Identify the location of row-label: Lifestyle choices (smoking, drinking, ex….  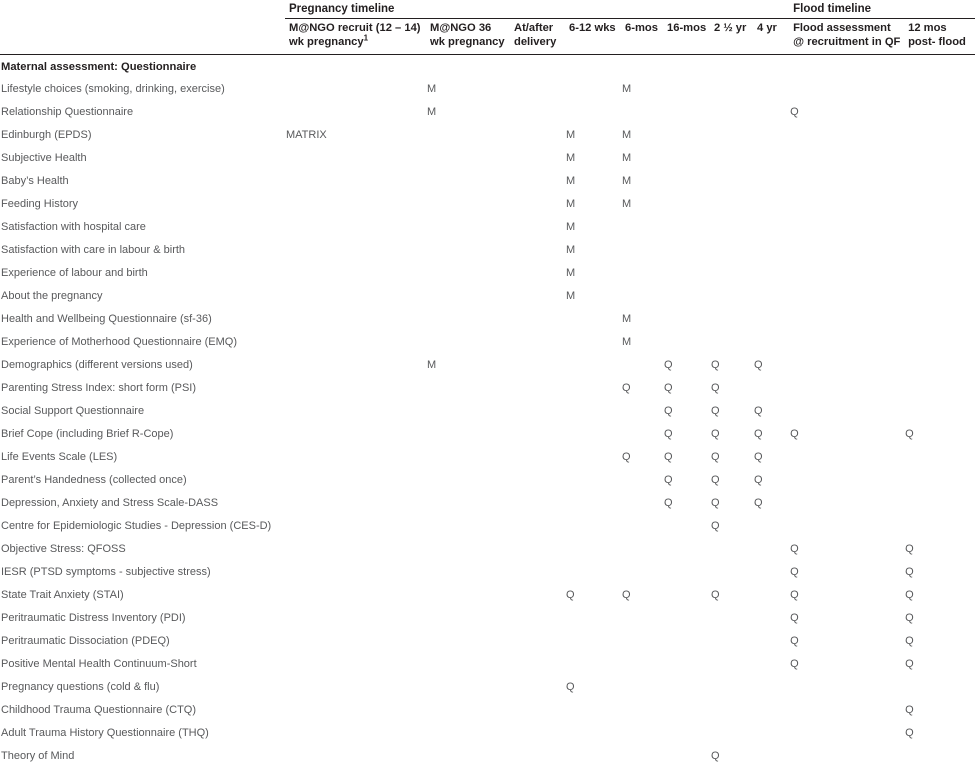
(142, 89).